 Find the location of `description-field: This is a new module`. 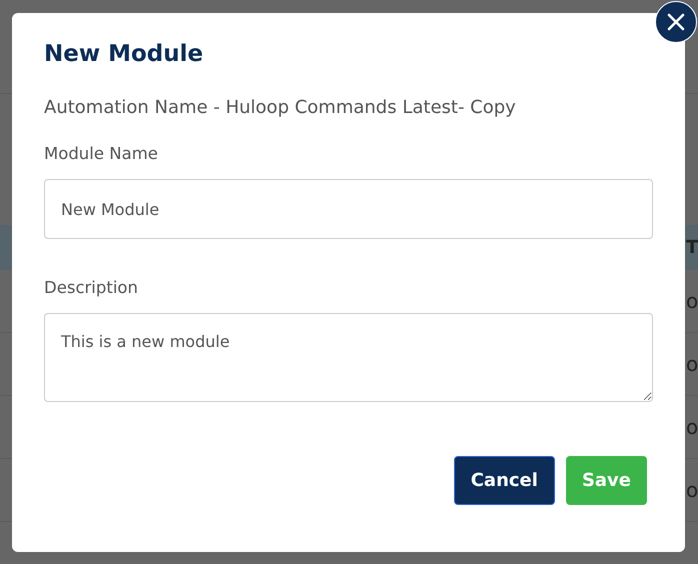

description-field: This is a new module is located at coordinates (348, 357).